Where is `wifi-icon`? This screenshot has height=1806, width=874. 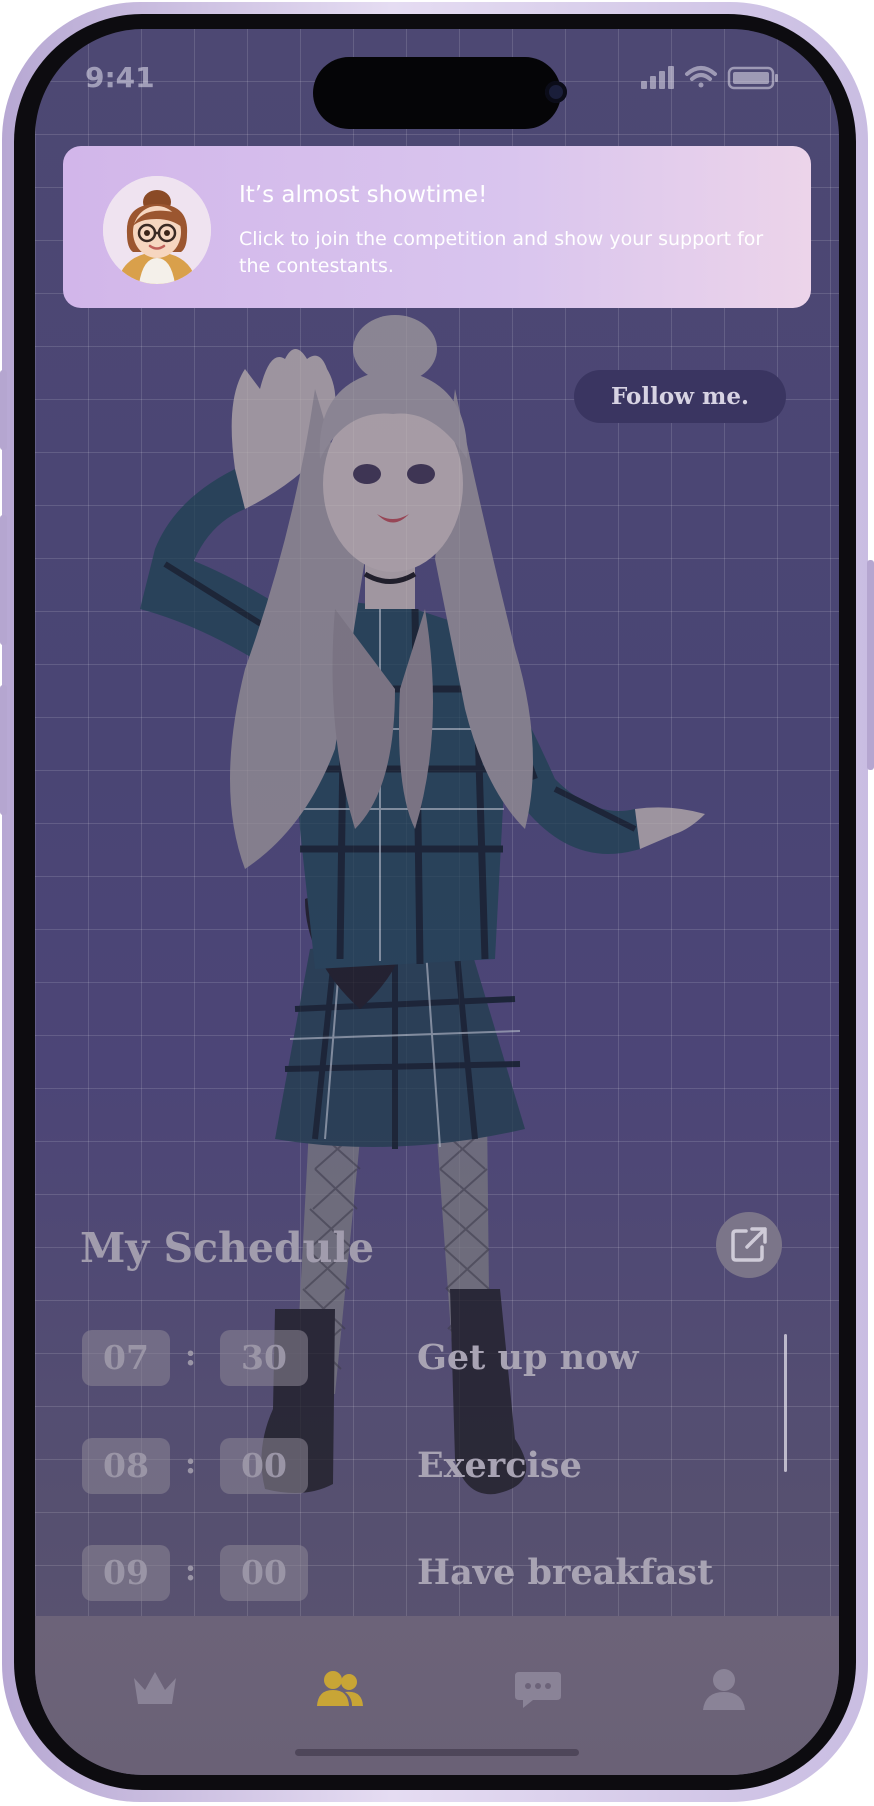 wifi-icon is located at coordinates (701, 77).